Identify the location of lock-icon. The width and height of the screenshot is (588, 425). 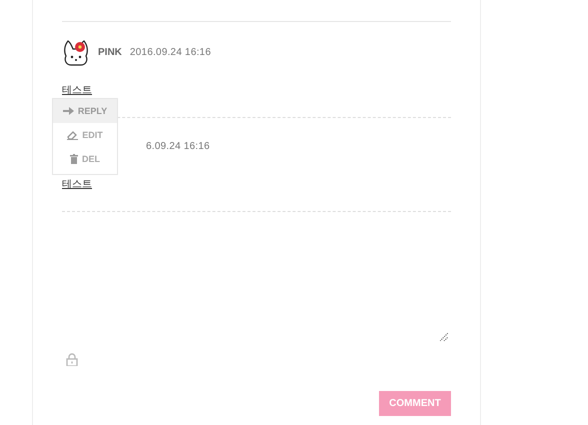
(72, 359).